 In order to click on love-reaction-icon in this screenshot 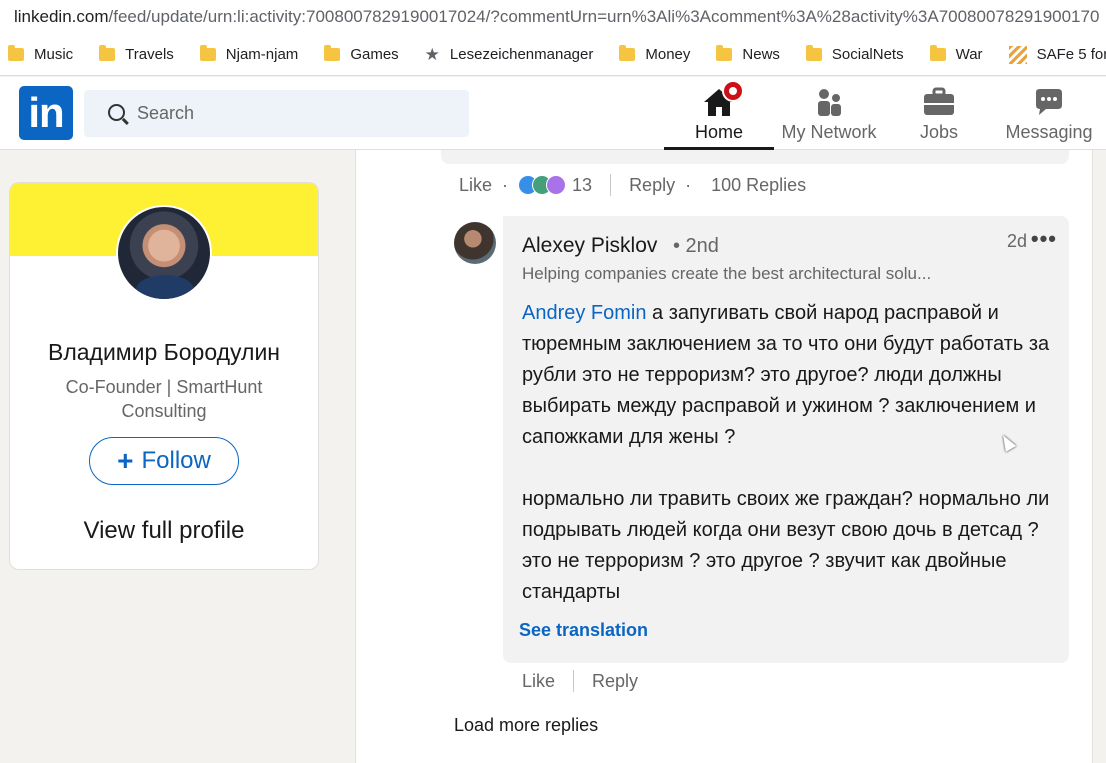, I will do `click(556, 185)`.